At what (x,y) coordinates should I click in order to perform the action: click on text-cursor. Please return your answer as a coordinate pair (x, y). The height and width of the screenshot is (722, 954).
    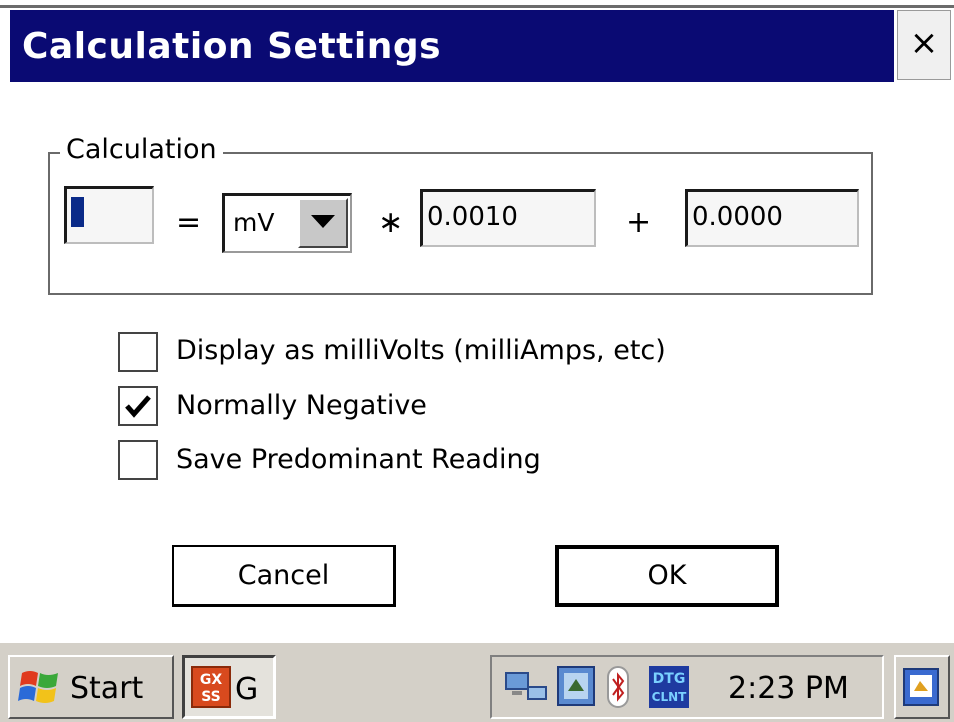
    Looking at the image, I should click on (77, 212).